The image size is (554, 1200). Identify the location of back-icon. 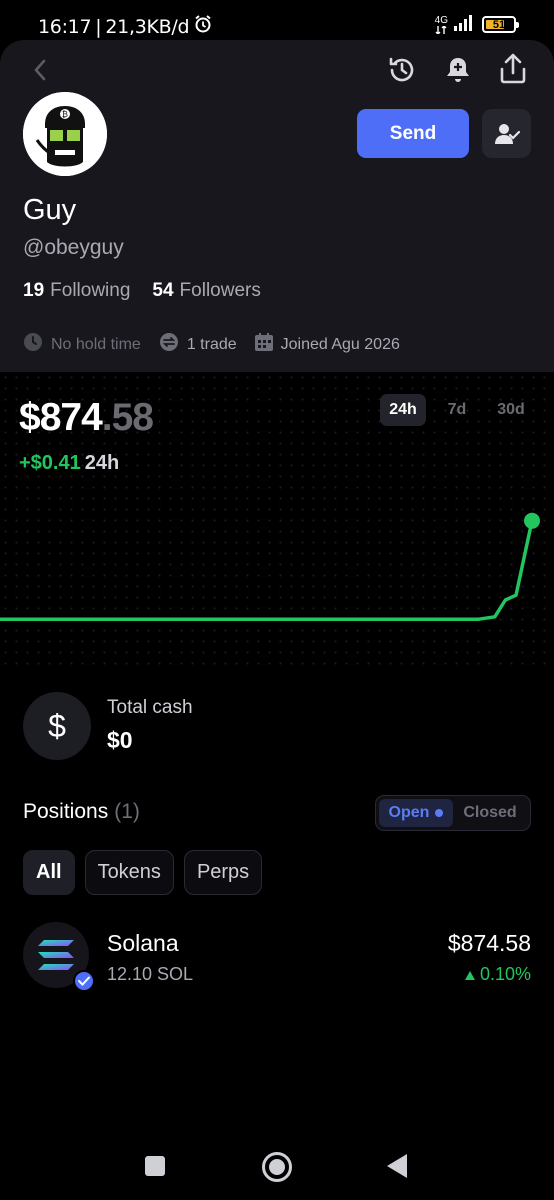
(397, 1168).